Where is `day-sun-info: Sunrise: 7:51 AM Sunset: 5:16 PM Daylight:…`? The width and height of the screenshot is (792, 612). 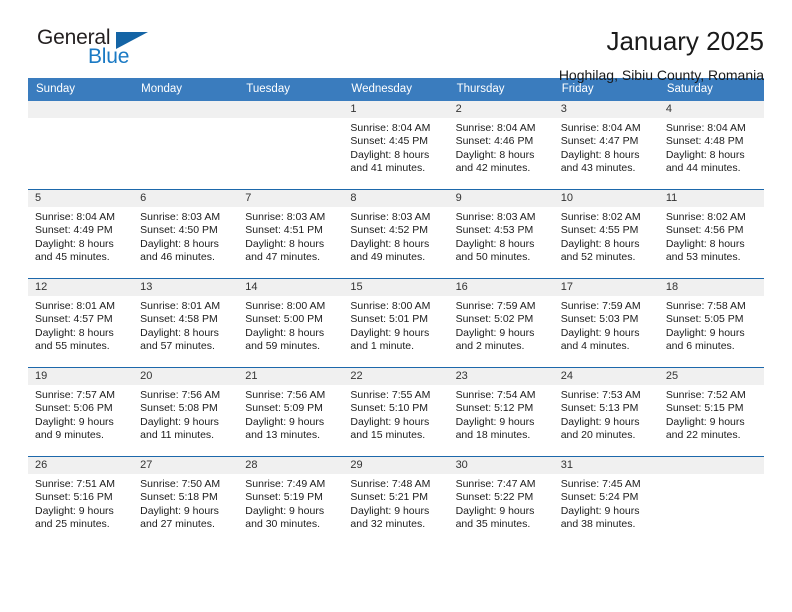 day-sun-info: Sunrise: 7:51 AM Sunset: 5:16 PM Daylight:… is located at coordinates (80, 503).